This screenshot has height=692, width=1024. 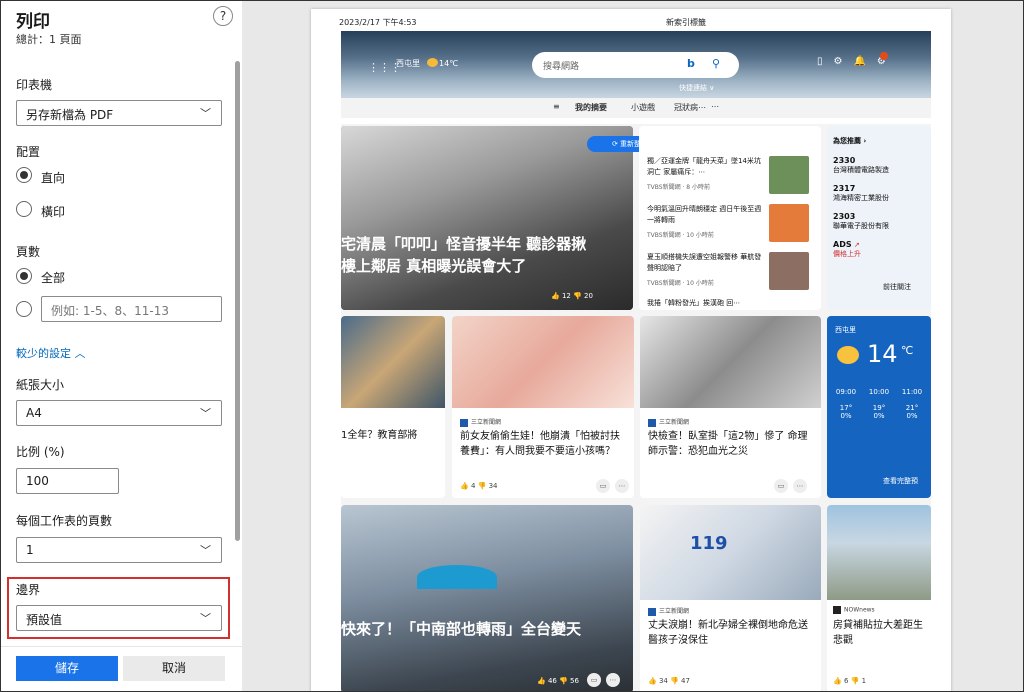 I want to click on weather-unit: ℃, so click(x=907, y=350).